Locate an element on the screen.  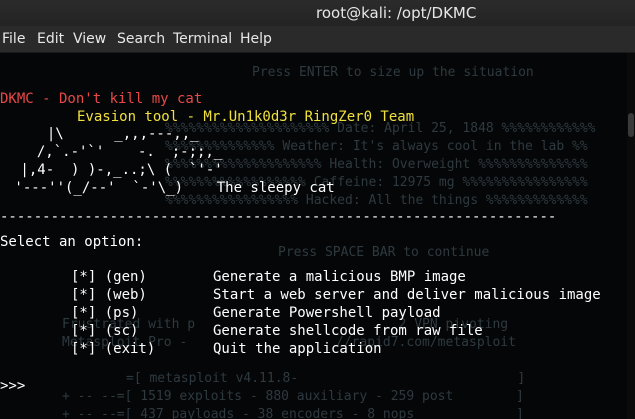
ascii-cat-line: '---''(_/--' `-'\_) The sleepy cat is located at coordinates (170, 188).